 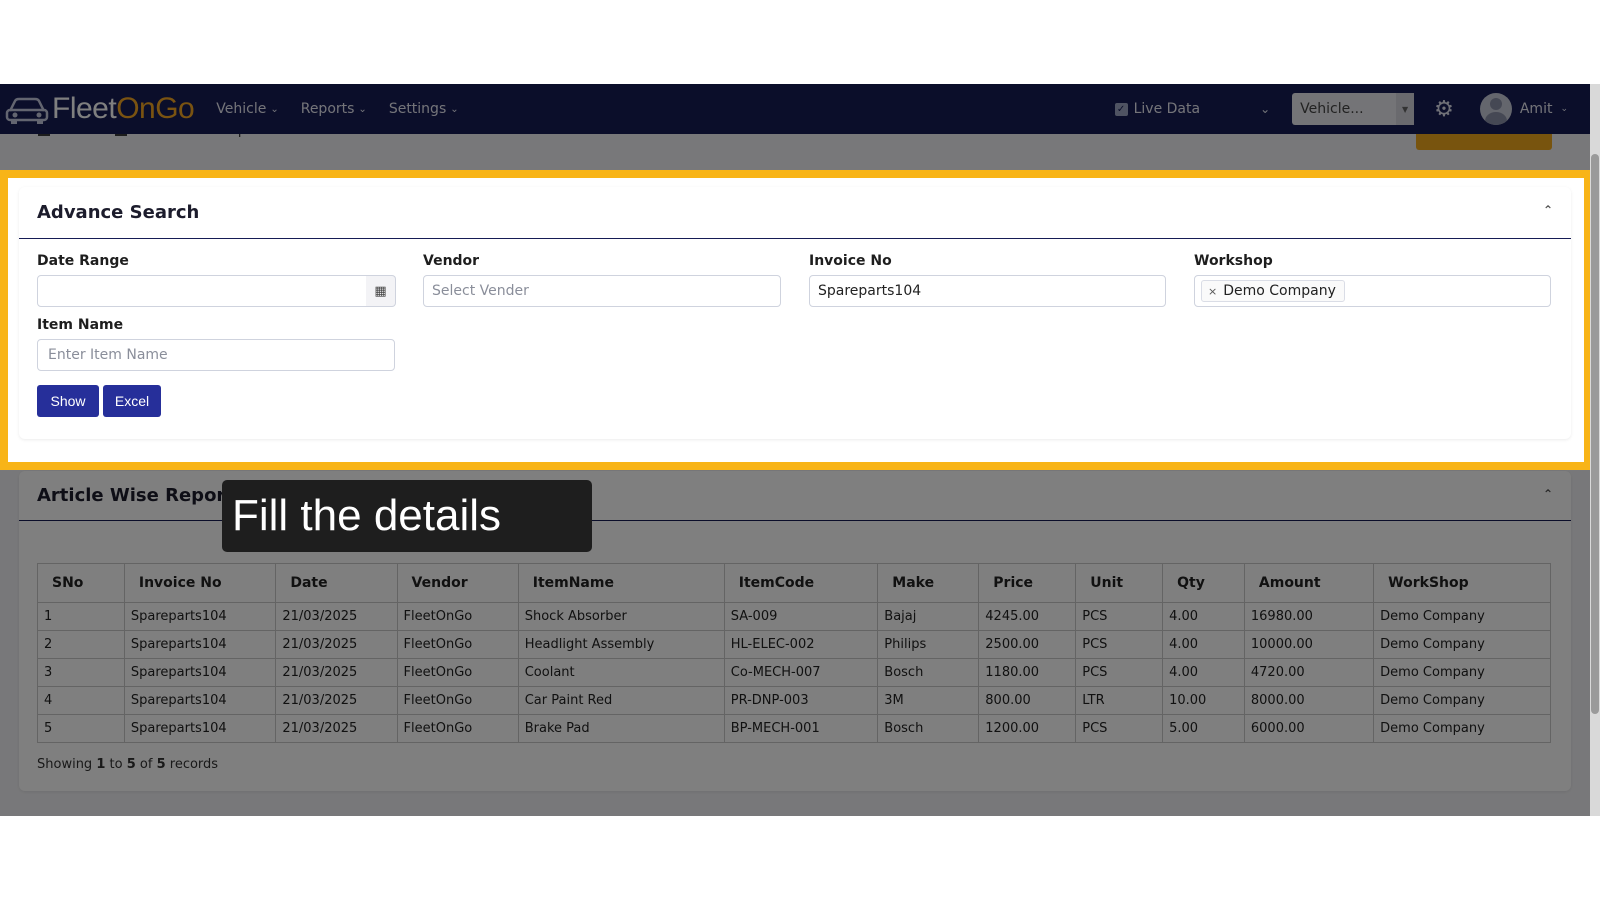 I want to click on advance-search-header: Advance Search ⌃, so click(x=795, y=213).